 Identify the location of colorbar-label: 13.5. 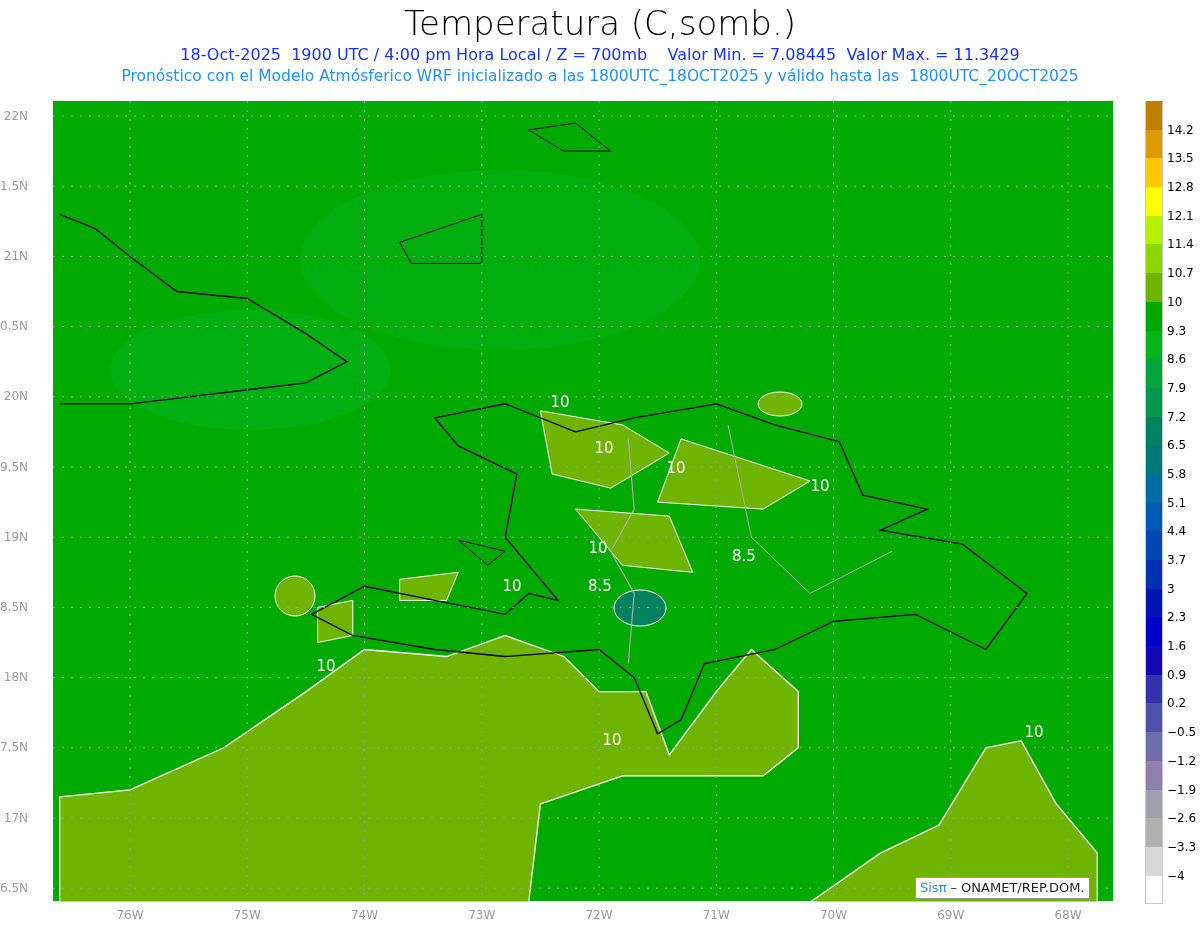
(1180, 158).